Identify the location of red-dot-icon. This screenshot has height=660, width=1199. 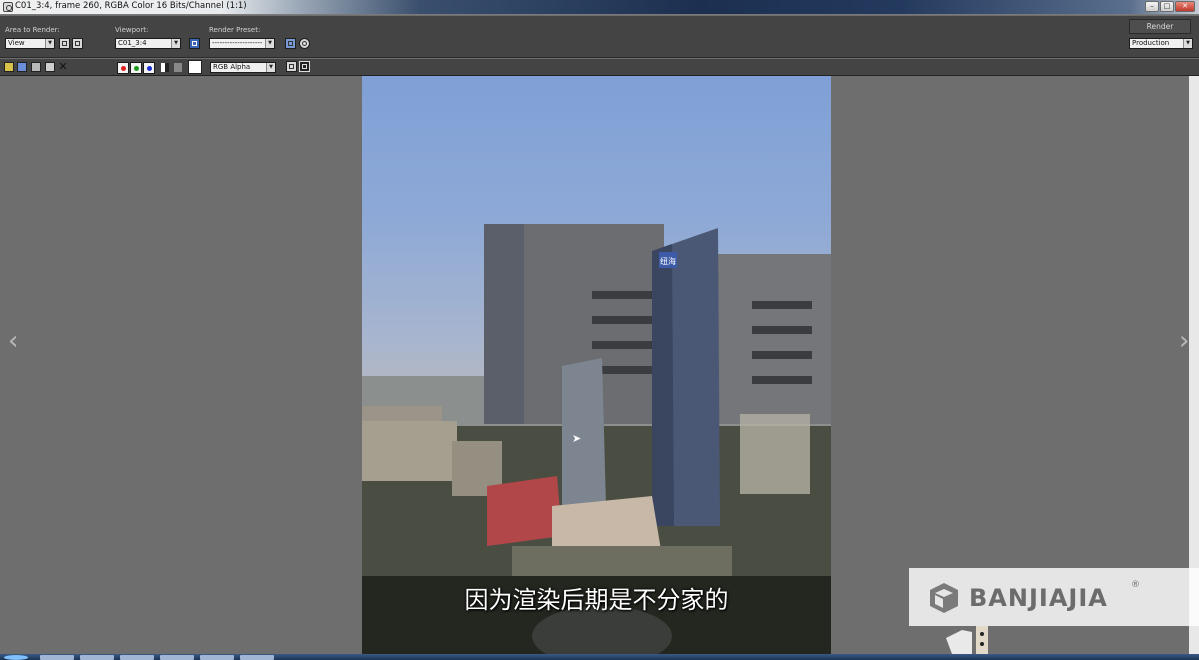
(123, 68).